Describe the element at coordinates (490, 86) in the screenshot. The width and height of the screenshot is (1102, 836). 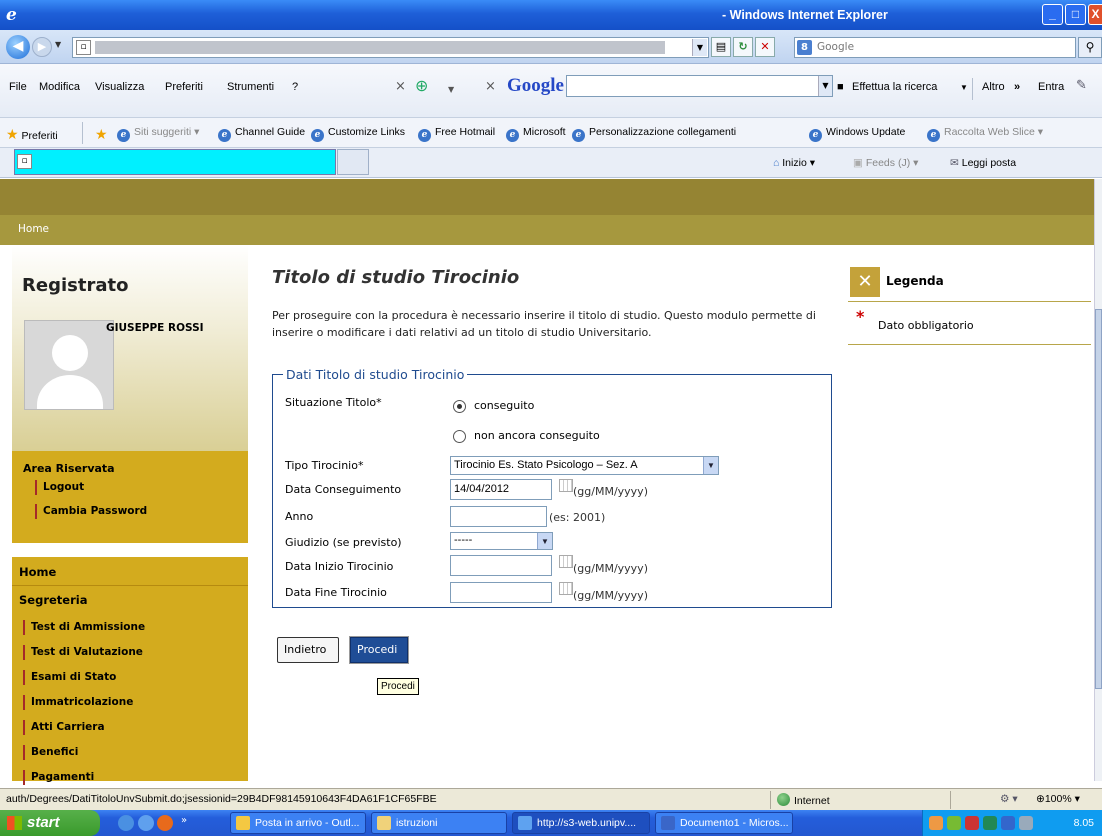
I see `close-google-toolbar-icon: ×` at that location.